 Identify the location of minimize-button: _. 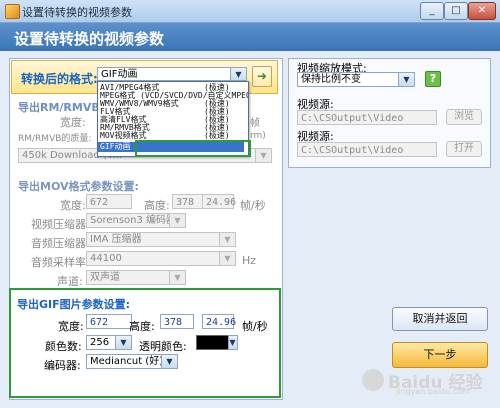
(432, 11).